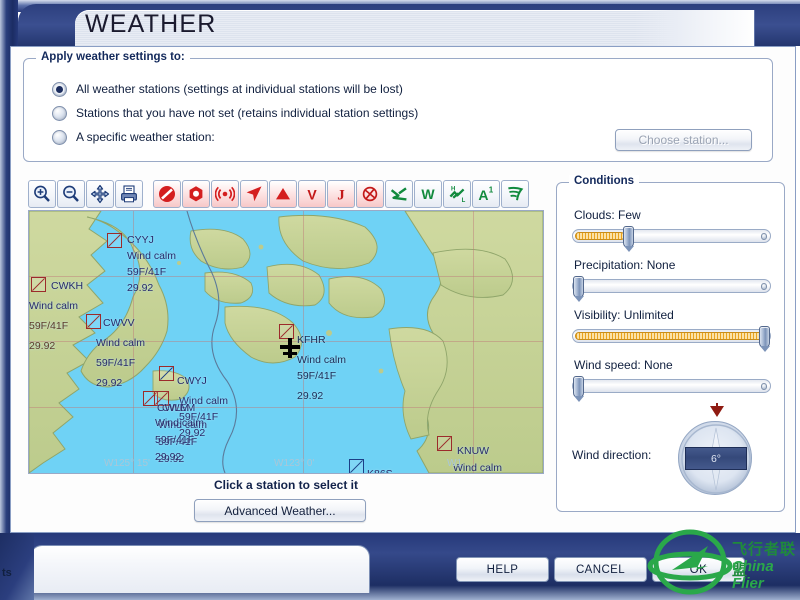 The image size is (800, 600). I want to click on station-symbol-cyyj, so click(114, 240).